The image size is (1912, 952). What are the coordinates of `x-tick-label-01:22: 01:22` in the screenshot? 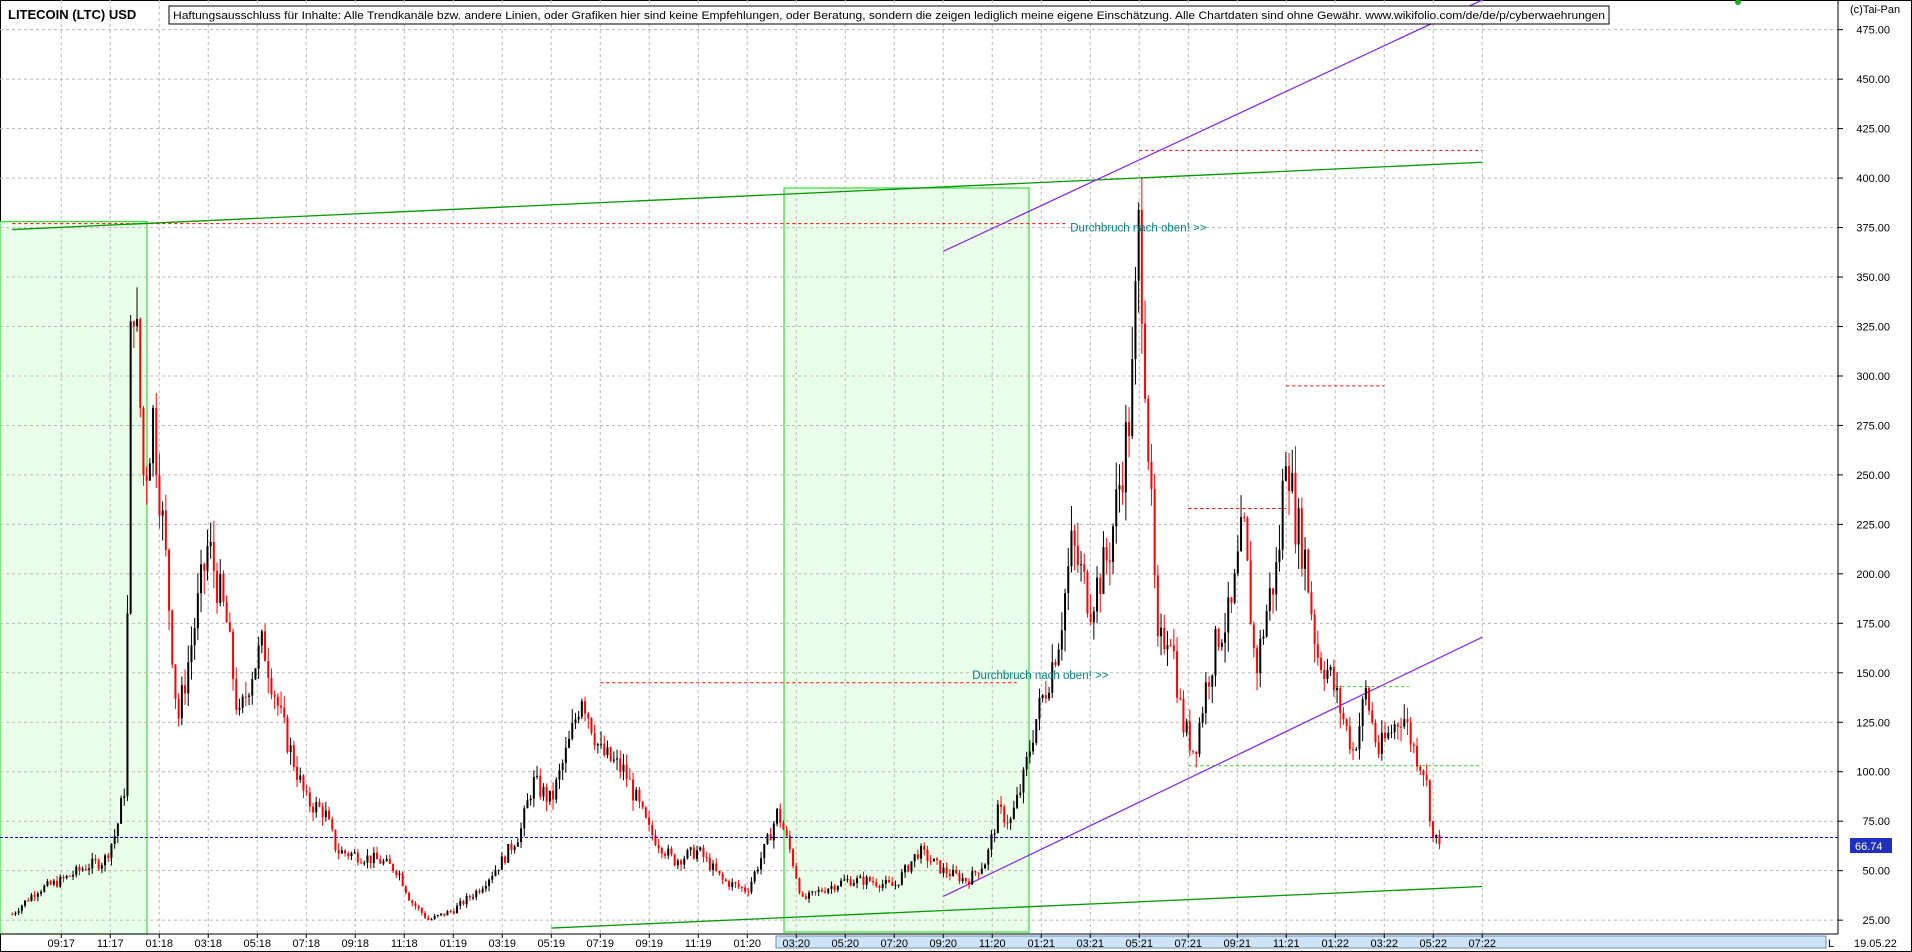 It's located at (1335, 944).